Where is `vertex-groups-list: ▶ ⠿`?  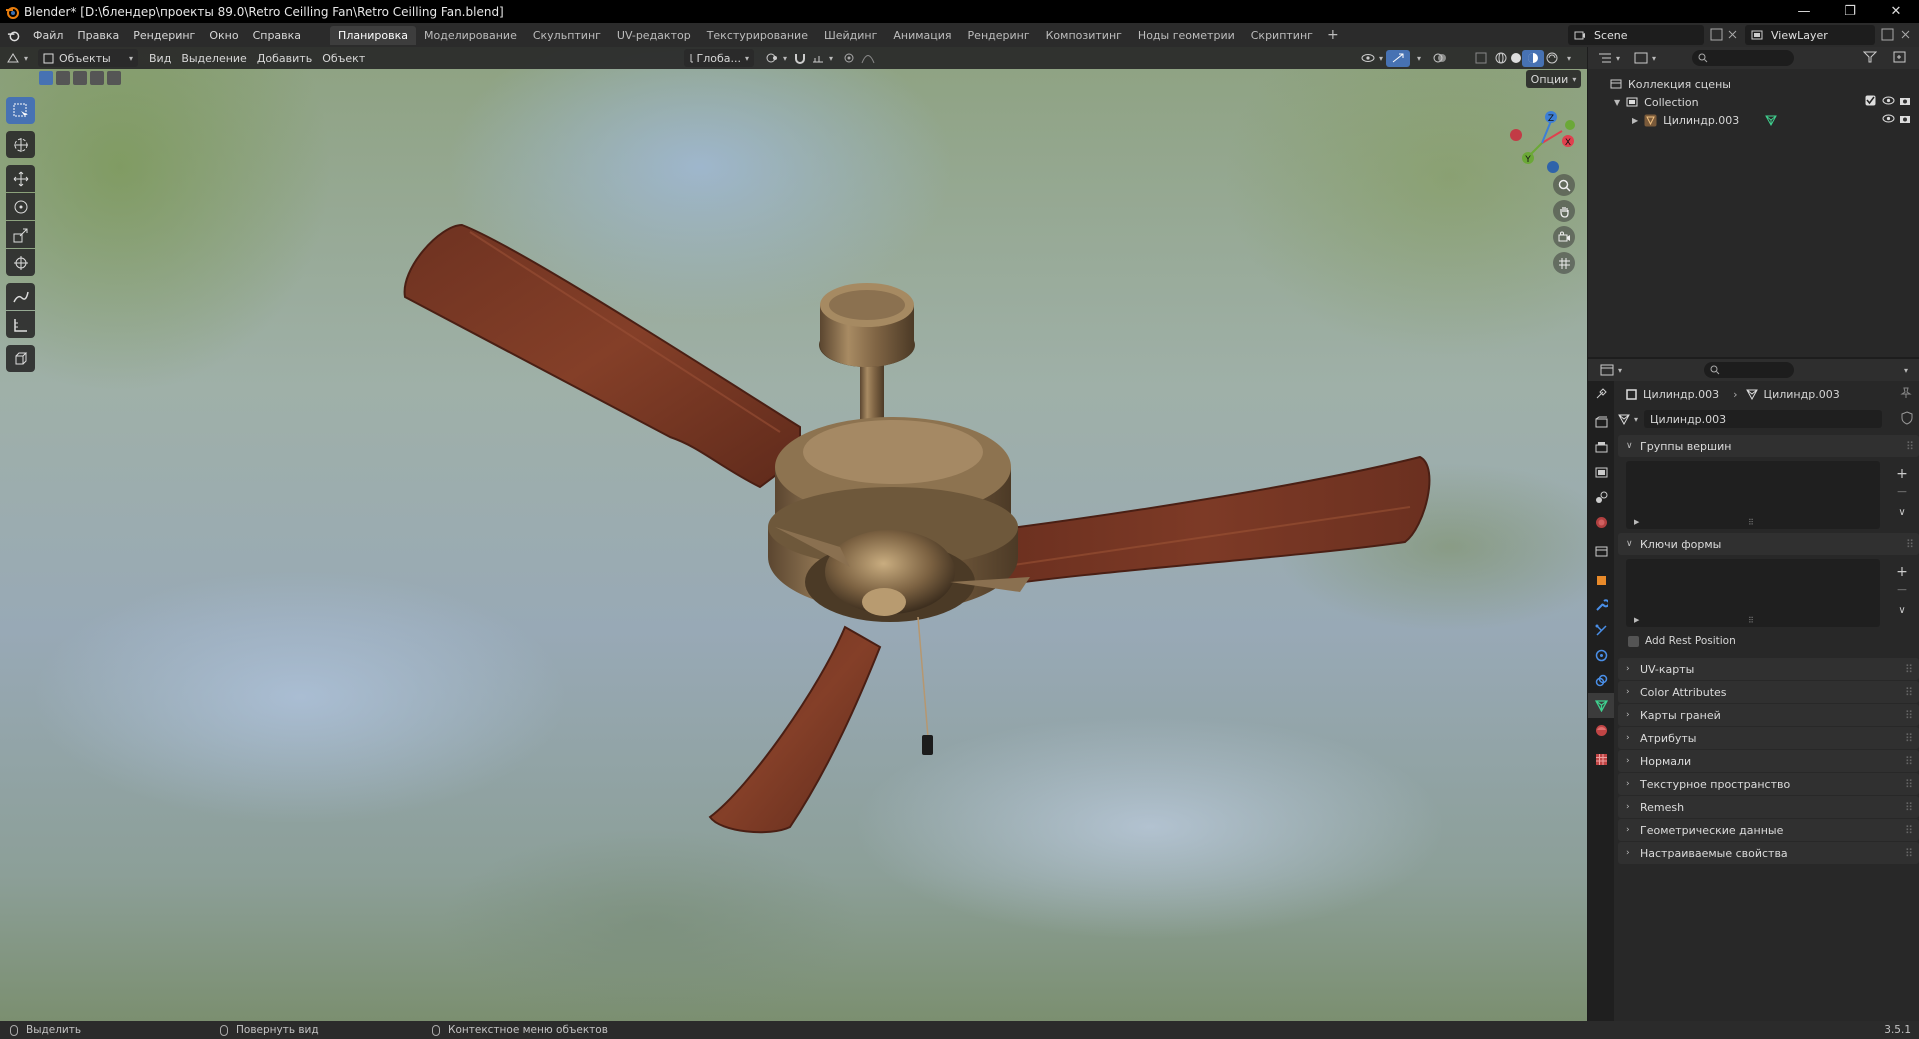 vertex-groups-list: ▶ ⠿ is located at coordinates (1753, 495).